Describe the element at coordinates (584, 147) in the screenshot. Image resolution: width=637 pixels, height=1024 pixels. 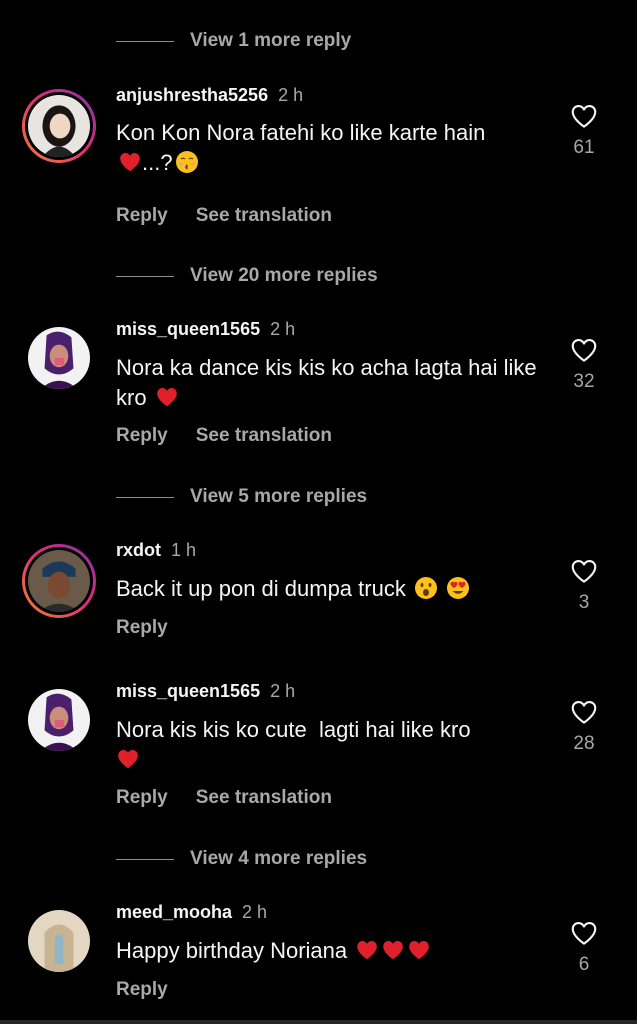
I see `like-count: 61` at that location.